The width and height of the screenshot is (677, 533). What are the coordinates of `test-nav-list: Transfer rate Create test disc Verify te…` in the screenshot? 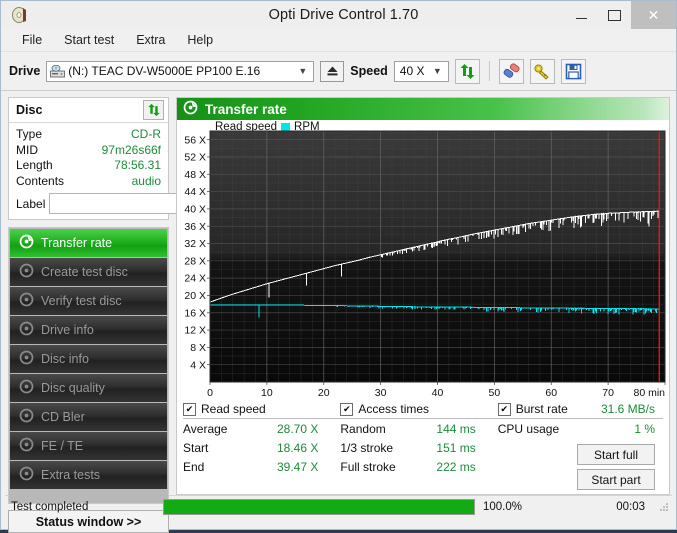 It's located at (88, 365).